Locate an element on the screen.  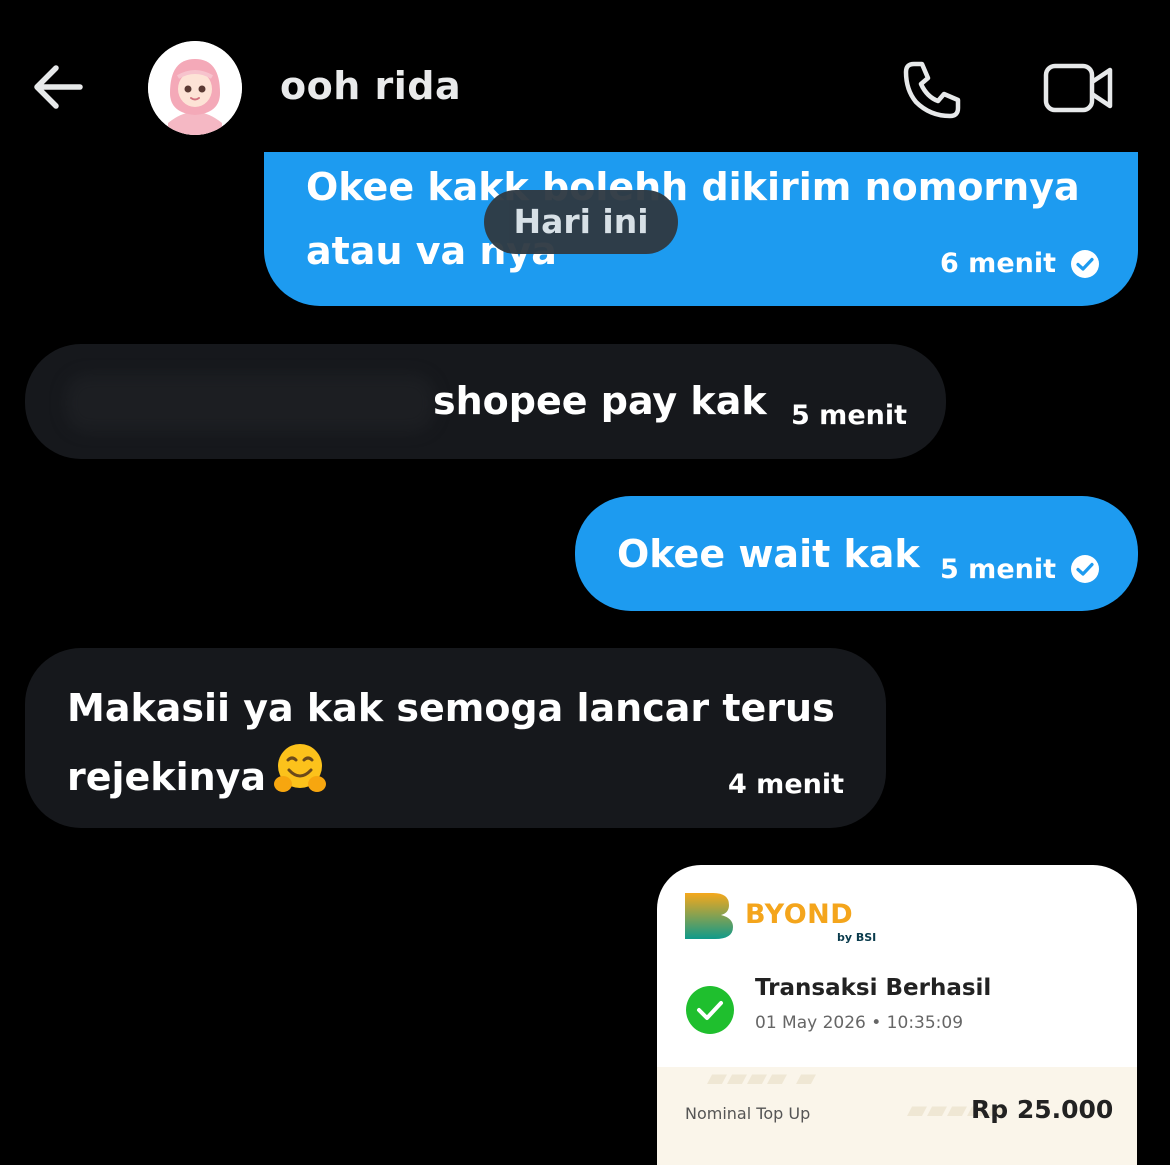
avatar is located at coordinates (195, 88).